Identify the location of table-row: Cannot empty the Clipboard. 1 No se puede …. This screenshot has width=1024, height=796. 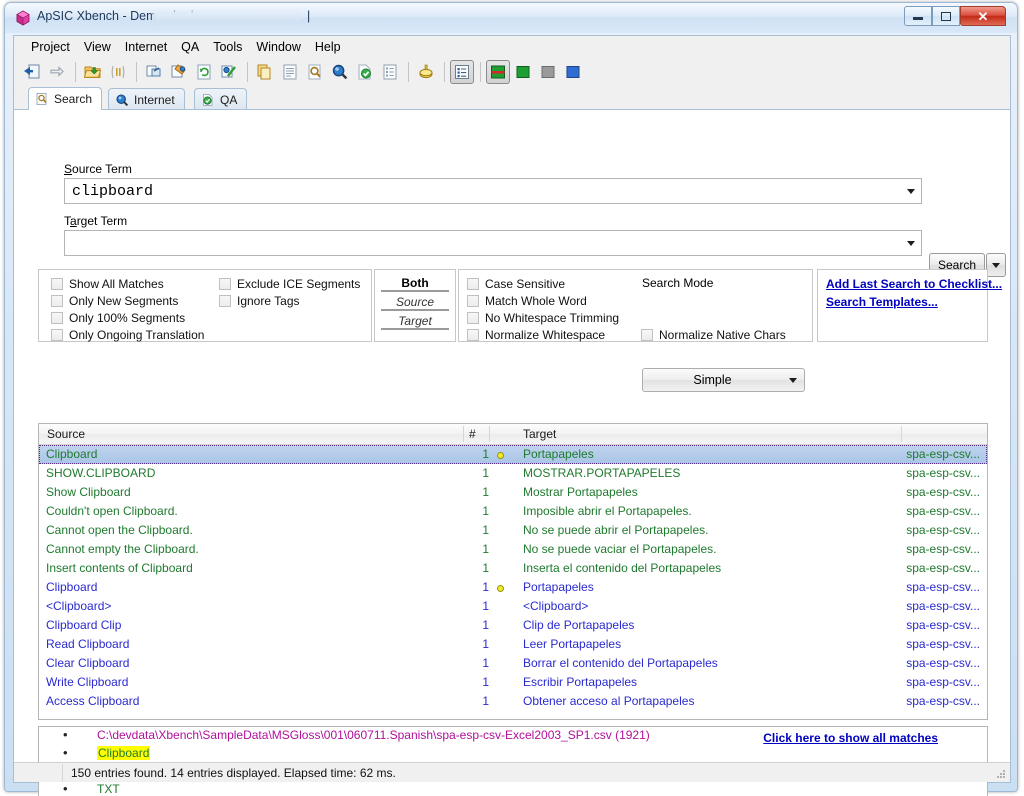
(513, 549).